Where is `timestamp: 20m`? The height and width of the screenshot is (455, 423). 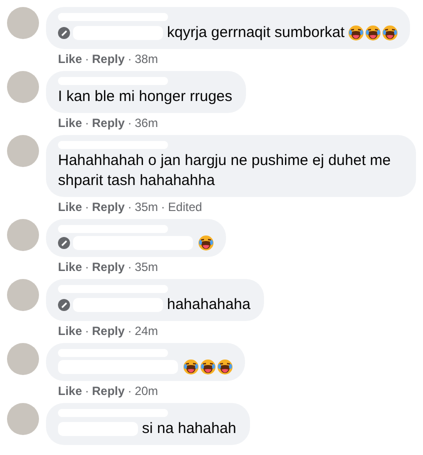 timestamp: 20m is located at coordinates (146, 391).